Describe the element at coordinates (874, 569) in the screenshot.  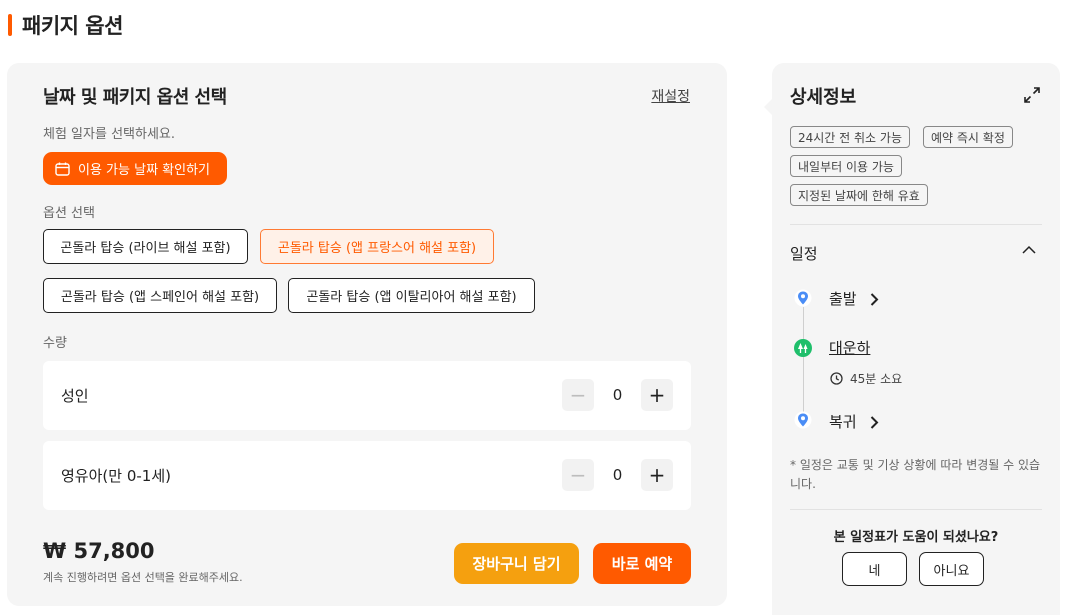
I see `feedback-yes-button: 네` at that location.